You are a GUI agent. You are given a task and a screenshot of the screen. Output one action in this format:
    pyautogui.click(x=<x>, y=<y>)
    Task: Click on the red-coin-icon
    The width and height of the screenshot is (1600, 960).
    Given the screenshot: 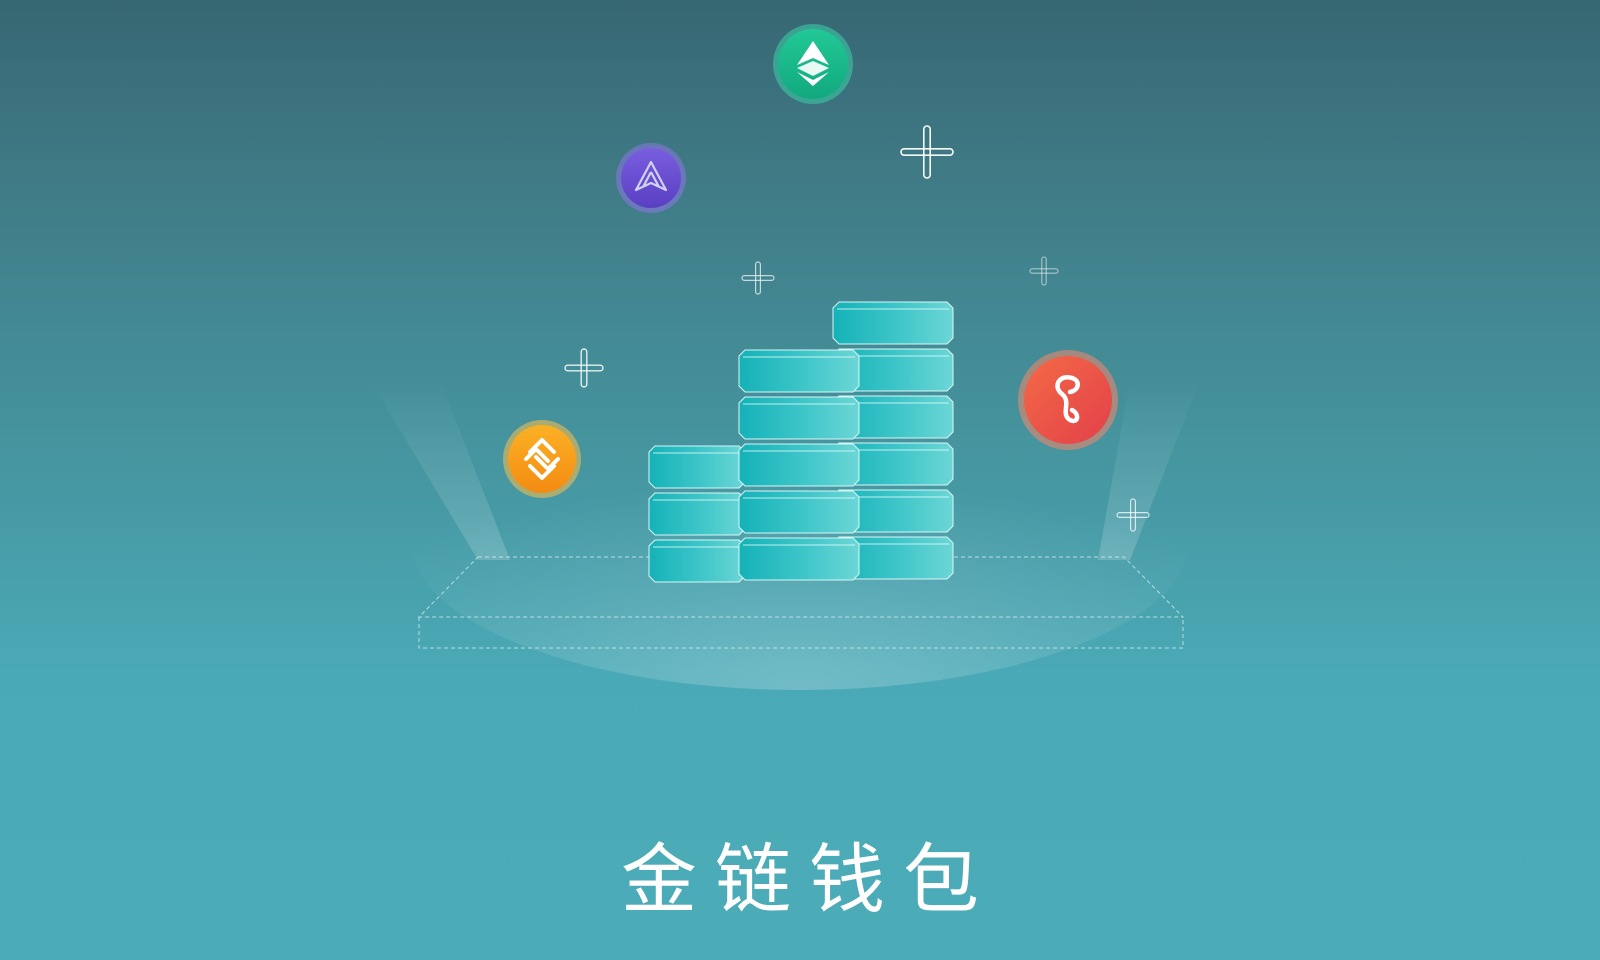 What is the action you would take?
    pyautogui.click(x=1068, y=400)
    